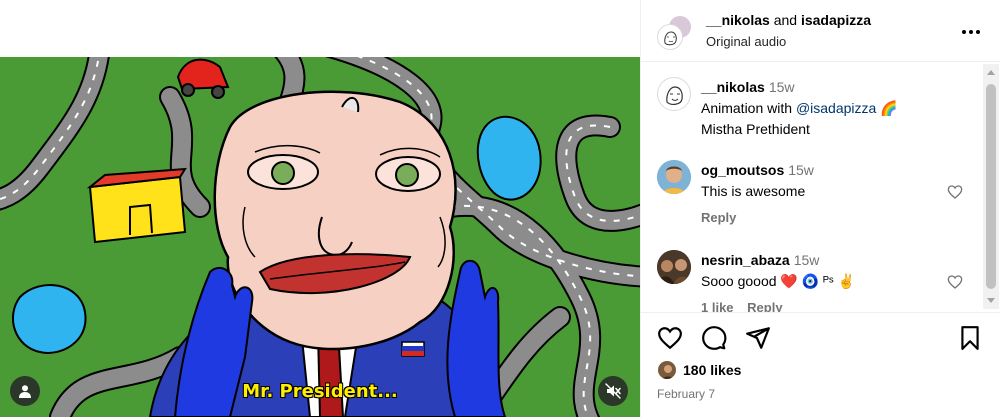  I want to click on scroll-down-arrow-icon, so click(991, 300).